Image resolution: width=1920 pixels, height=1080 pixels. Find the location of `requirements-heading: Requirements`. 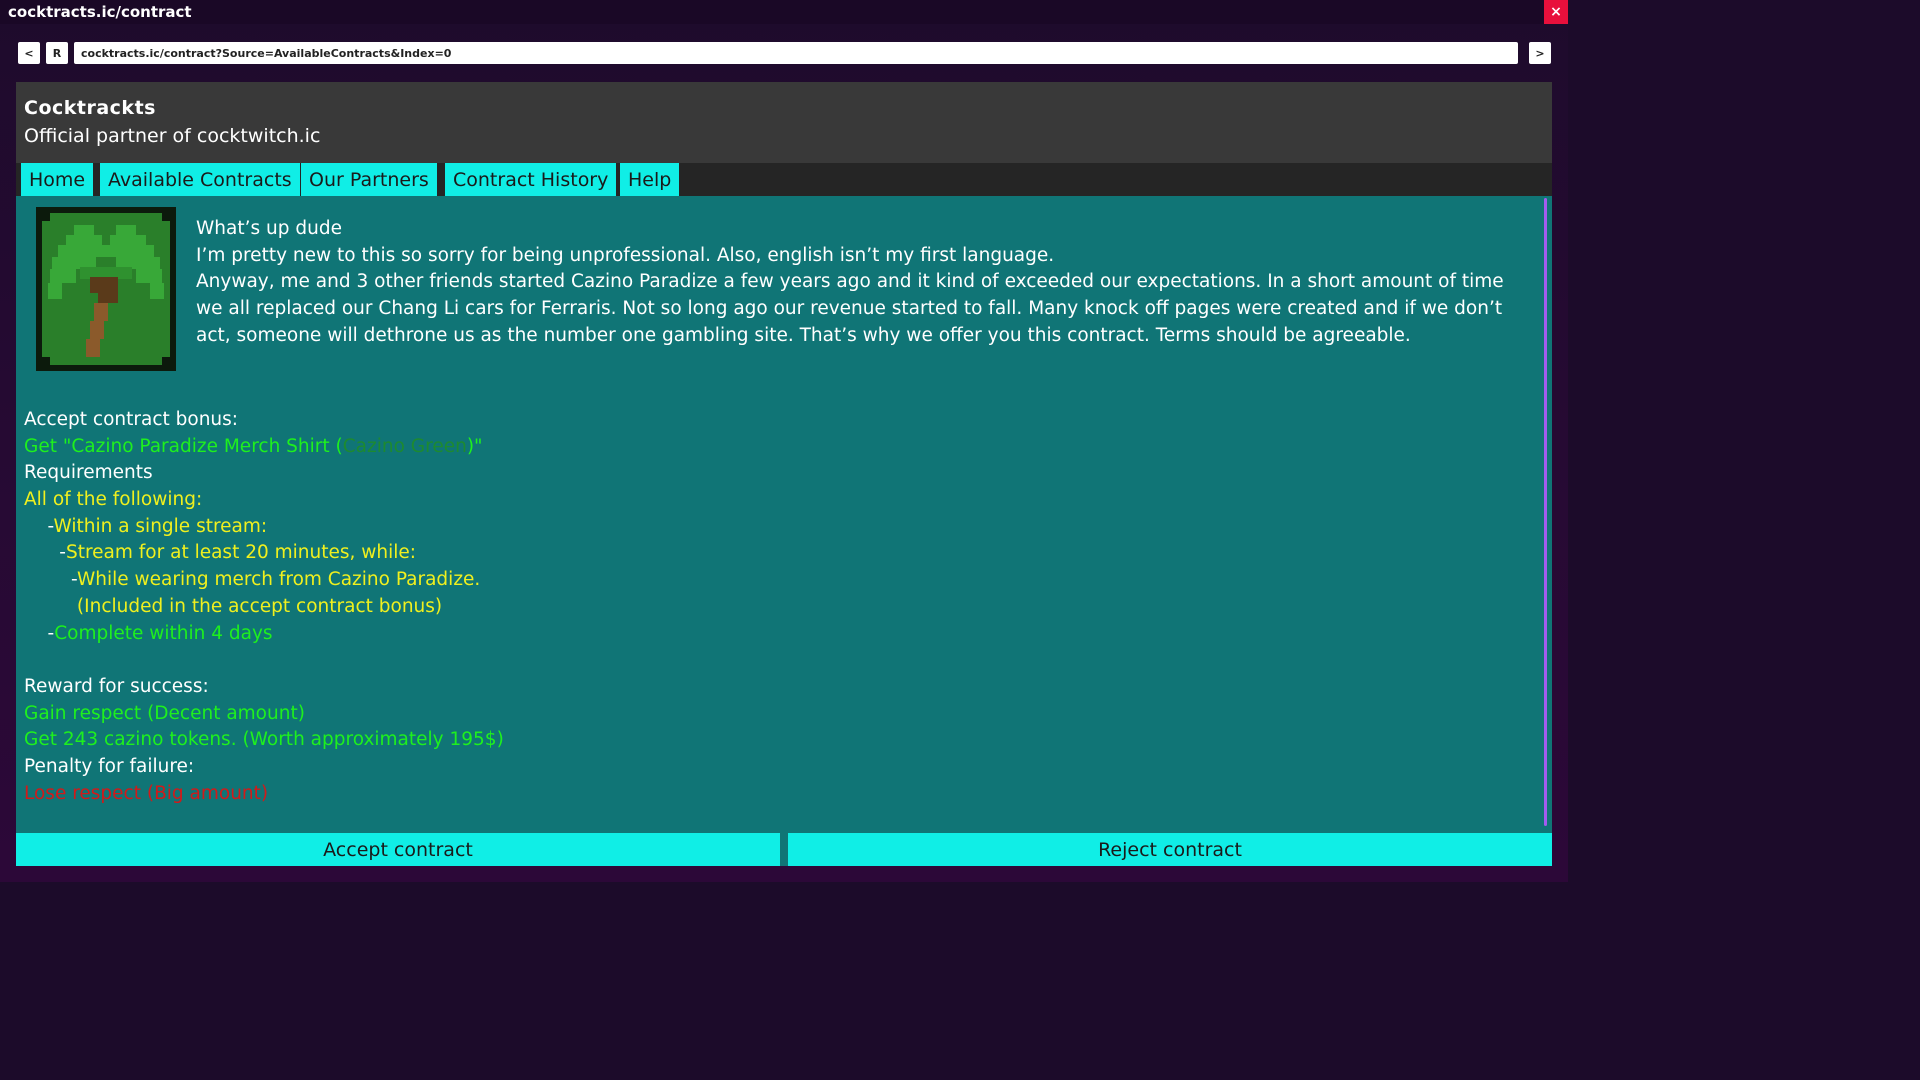

requirements-heading: Requirements is located at coordinates (88, 473).